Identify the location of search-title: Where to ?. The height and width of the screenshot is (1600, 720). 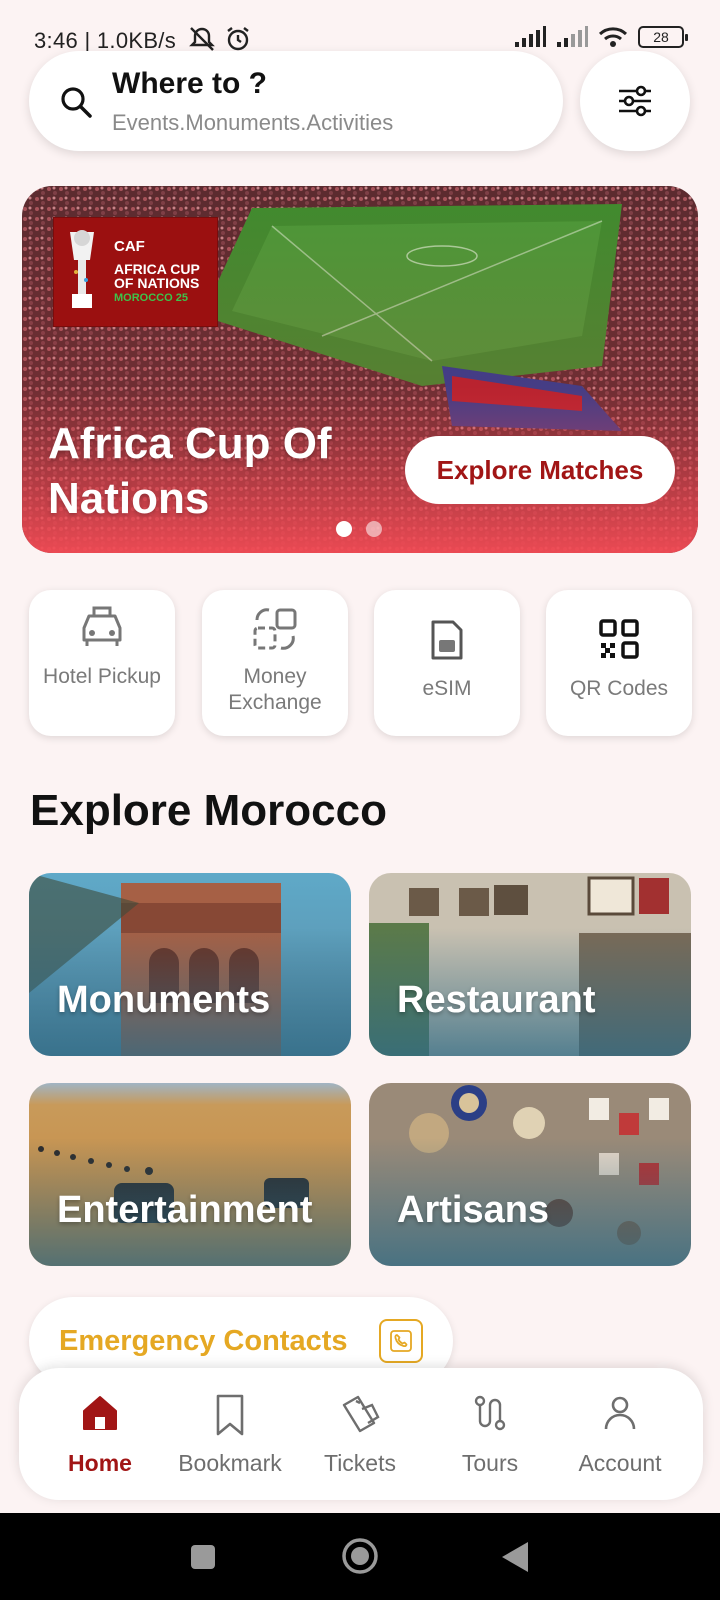
(189, 83).